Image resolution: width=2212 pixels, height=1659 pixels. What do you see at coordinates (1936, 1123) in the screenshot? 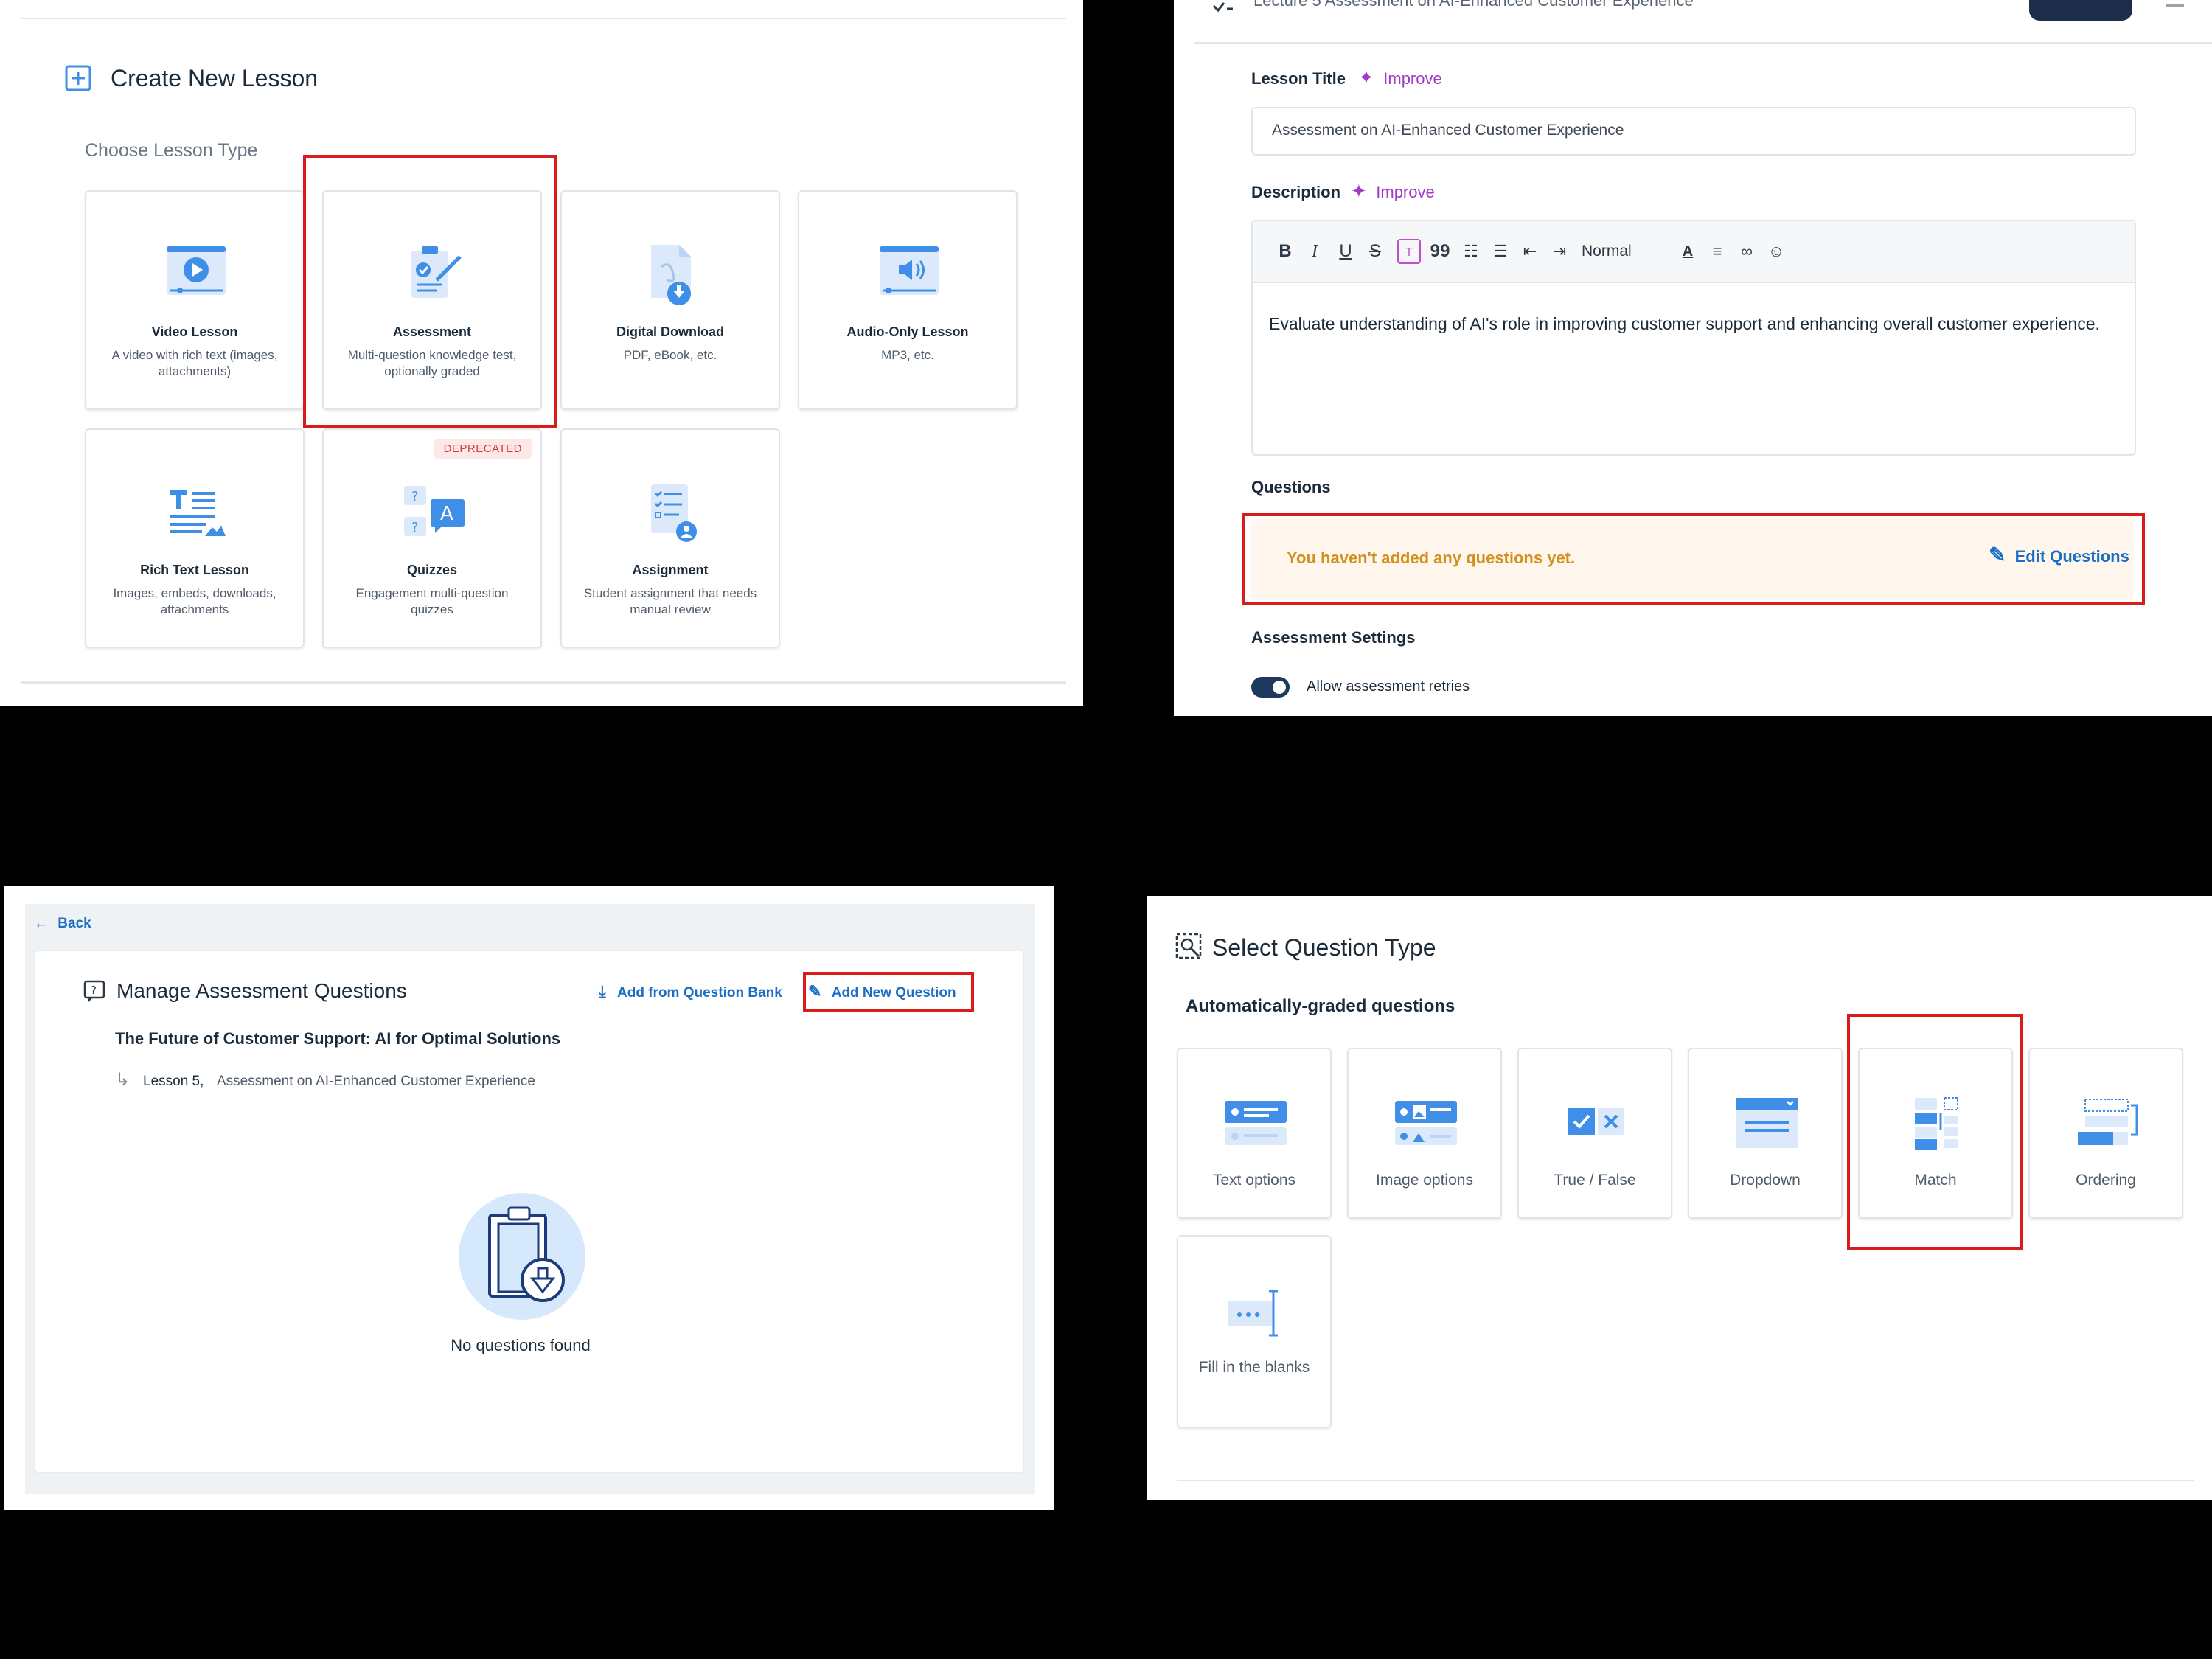
I see `match-icon` at bounding box center [1936, 1123].